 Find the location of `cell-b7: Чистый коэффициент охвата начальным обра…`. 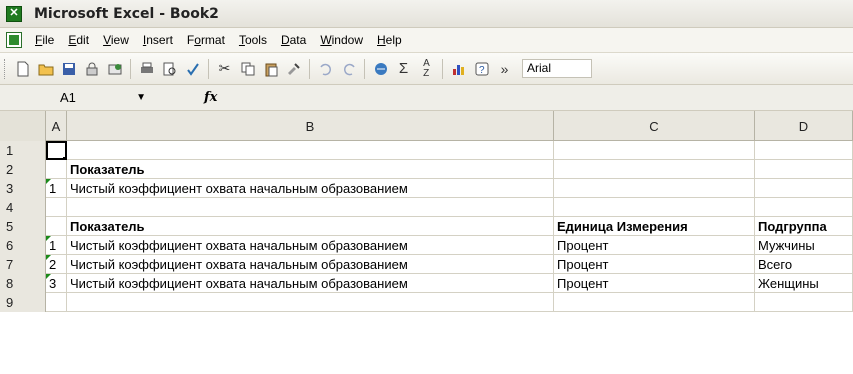

cell-b7: Чистый коэффициент охвата начальным обра… is located at coordinates (310, 264).